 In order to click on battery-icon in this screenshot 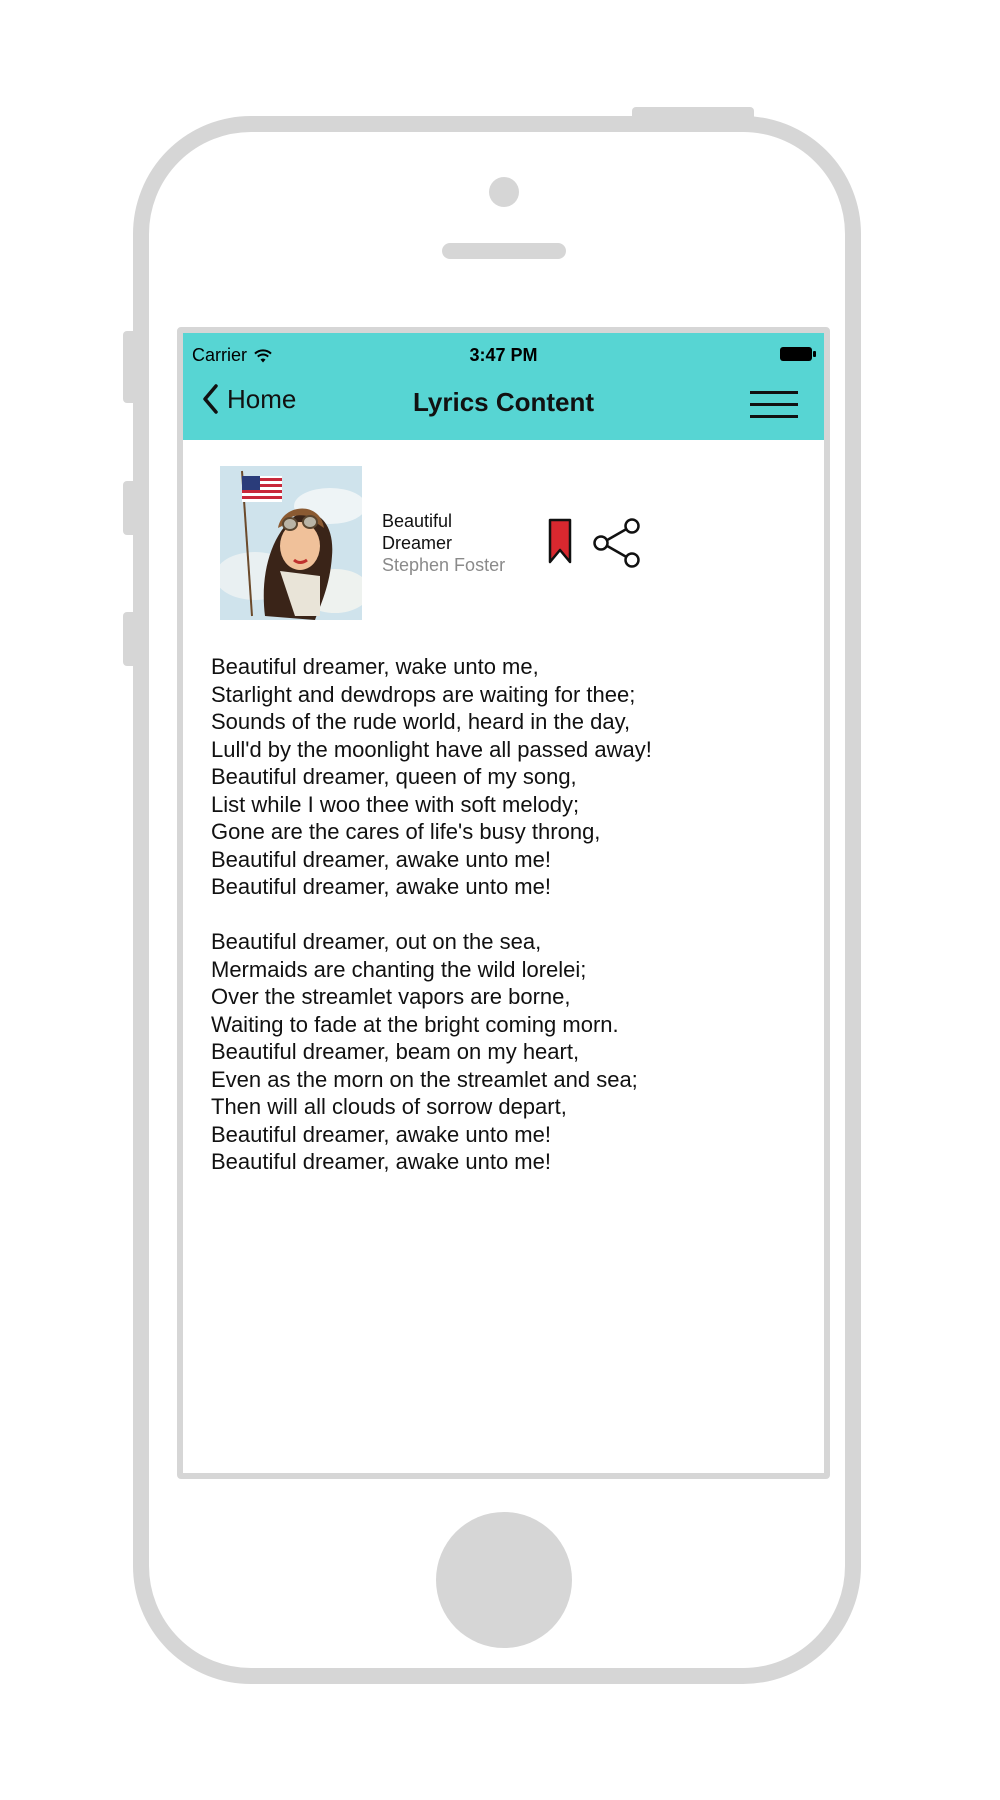, I will do `click(798, 354)`.